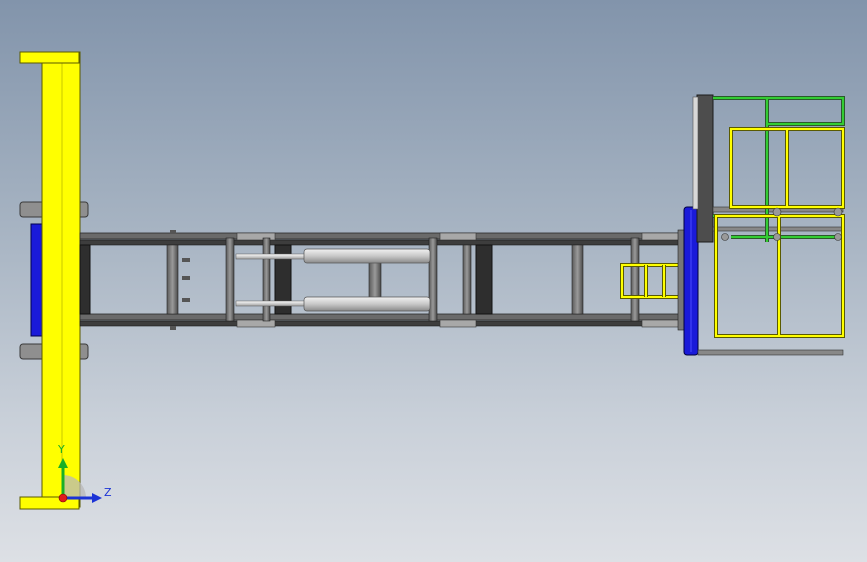  Describe the element at coordinates (108, 492) in the screenshot. I see `axis-z-label: Z` at that location.